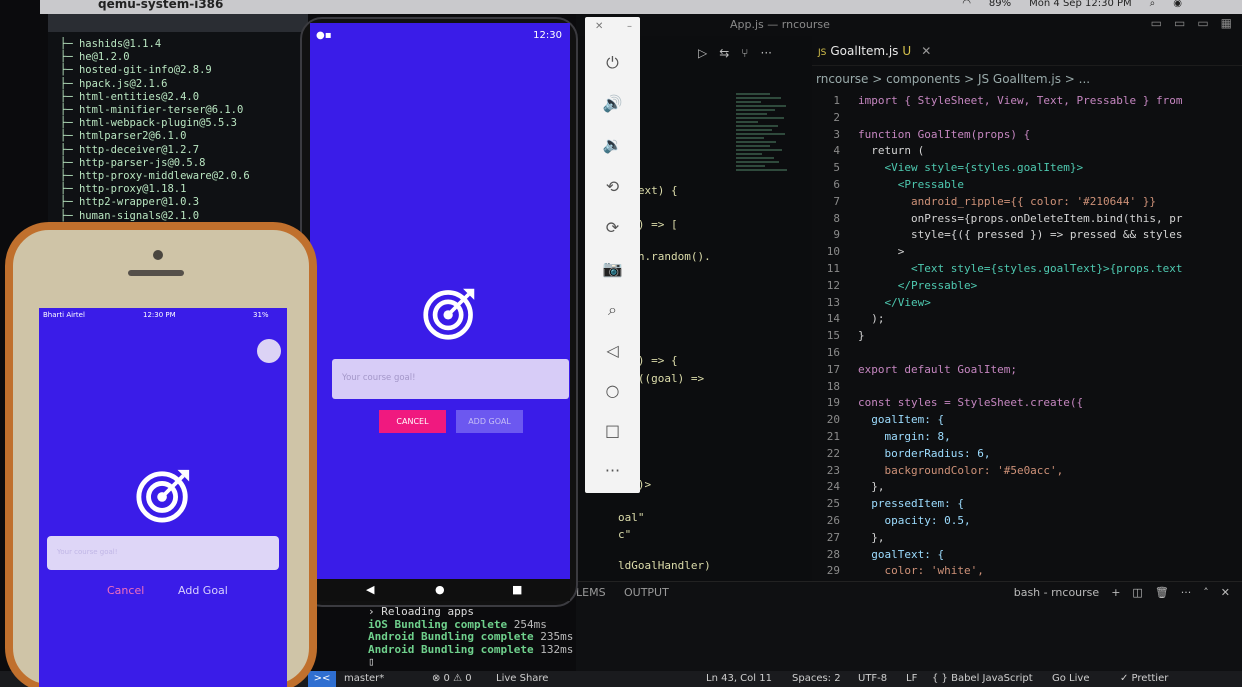 The height and width of the screenshot is (687, 1242). Describe the element at coordinates (1000, 4) in the screenshot. I see `battery-percent: 89%` at that location.